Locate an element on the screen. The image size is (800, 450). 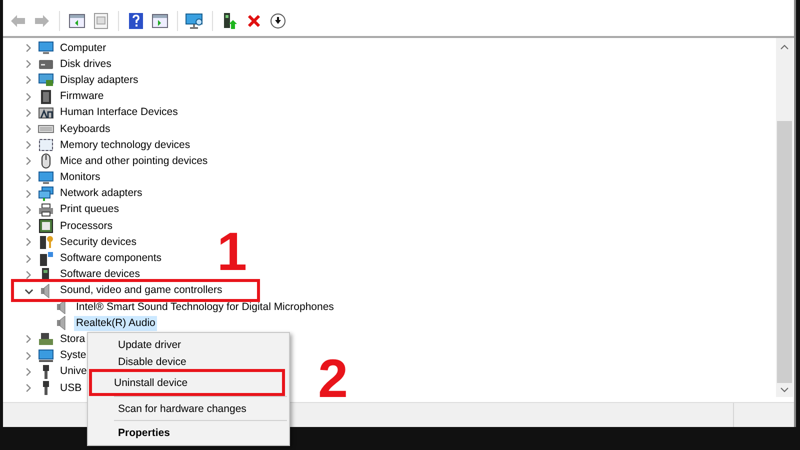
tree-item: Realtek(R) Audio is located at coordinates (116, 323).